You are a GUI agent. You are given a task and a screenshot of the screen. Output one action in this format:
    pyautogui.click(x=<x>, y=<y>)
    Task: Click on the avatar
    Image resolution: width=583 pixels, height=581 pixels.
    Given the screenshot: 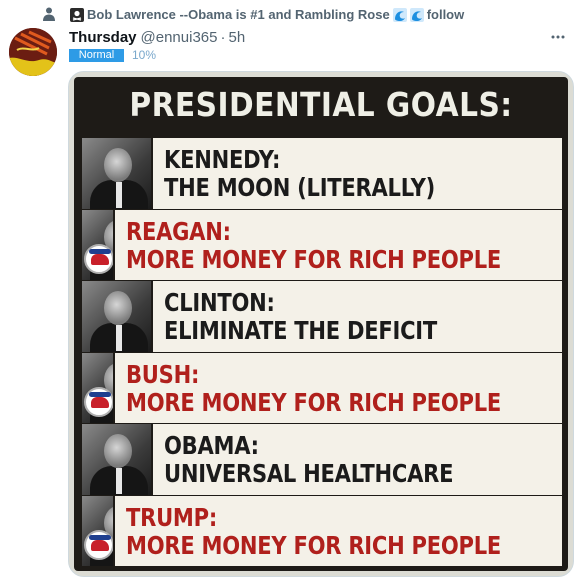 What is the action you would take?
    pyautogui.click(x=33, y=52)
    